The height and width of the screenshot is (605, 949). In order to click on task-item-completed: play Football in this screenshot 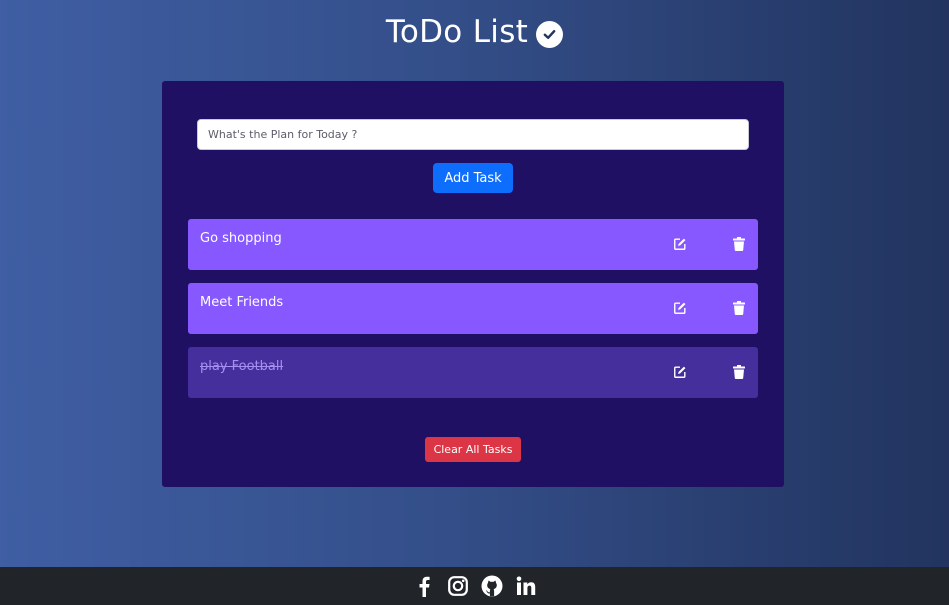, I will do `click(473, 372)`.